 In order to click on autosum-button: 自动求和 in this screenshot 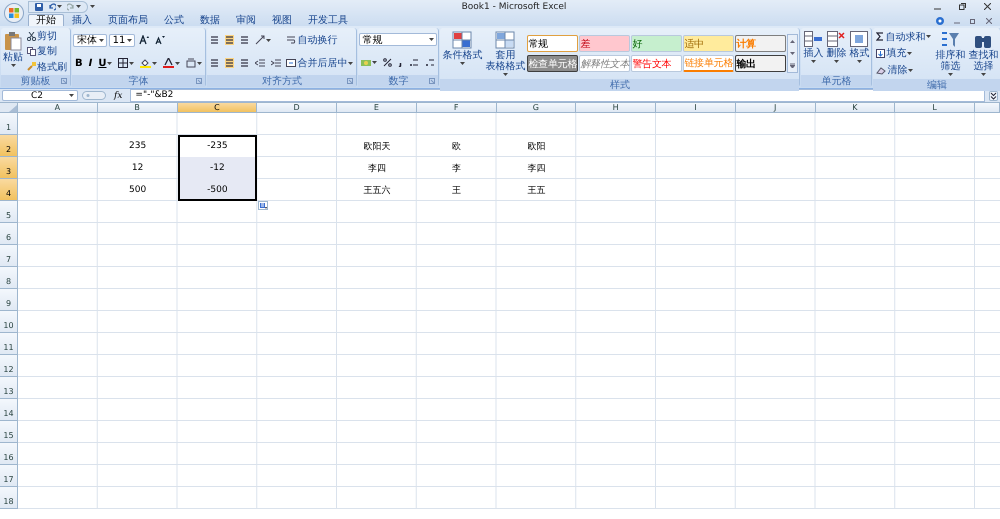, I will do `click(904, 37)`.